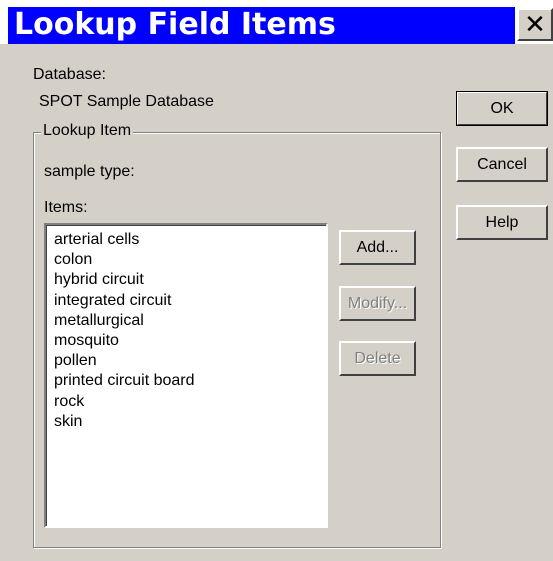  What do you see at coordinates (190, 280) in the screenshot?
I see `list-item: hybrid circuit` at bounding box center [190, 280].